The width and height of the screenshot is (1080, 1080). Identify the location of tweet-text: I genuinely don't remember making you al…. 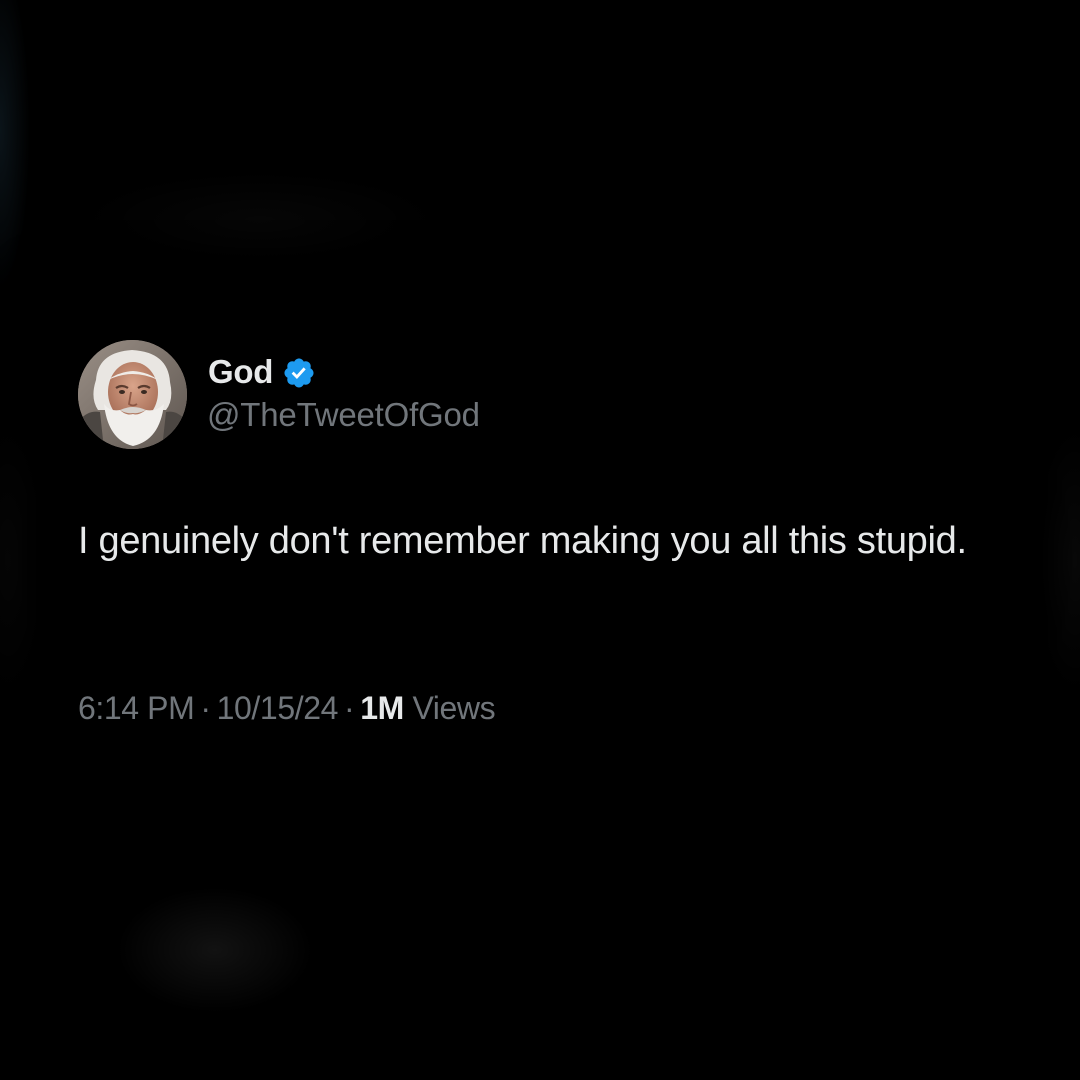
(522, 541).